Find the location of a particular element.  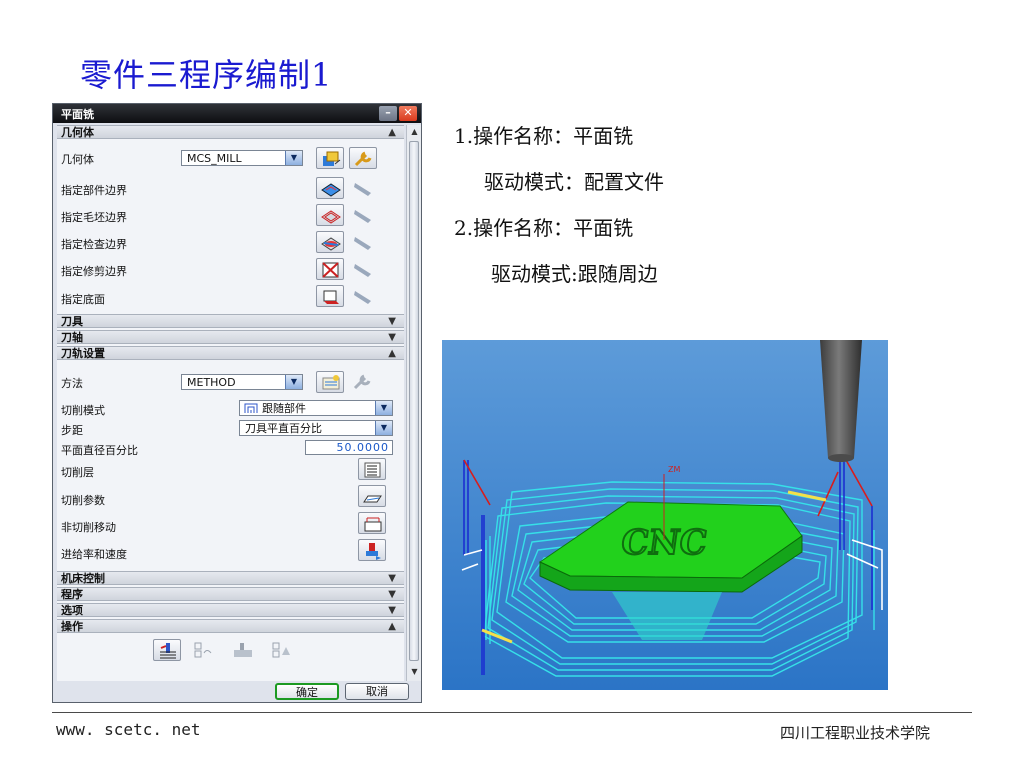

blank-boundary-button is located at coordinates (330, 215).